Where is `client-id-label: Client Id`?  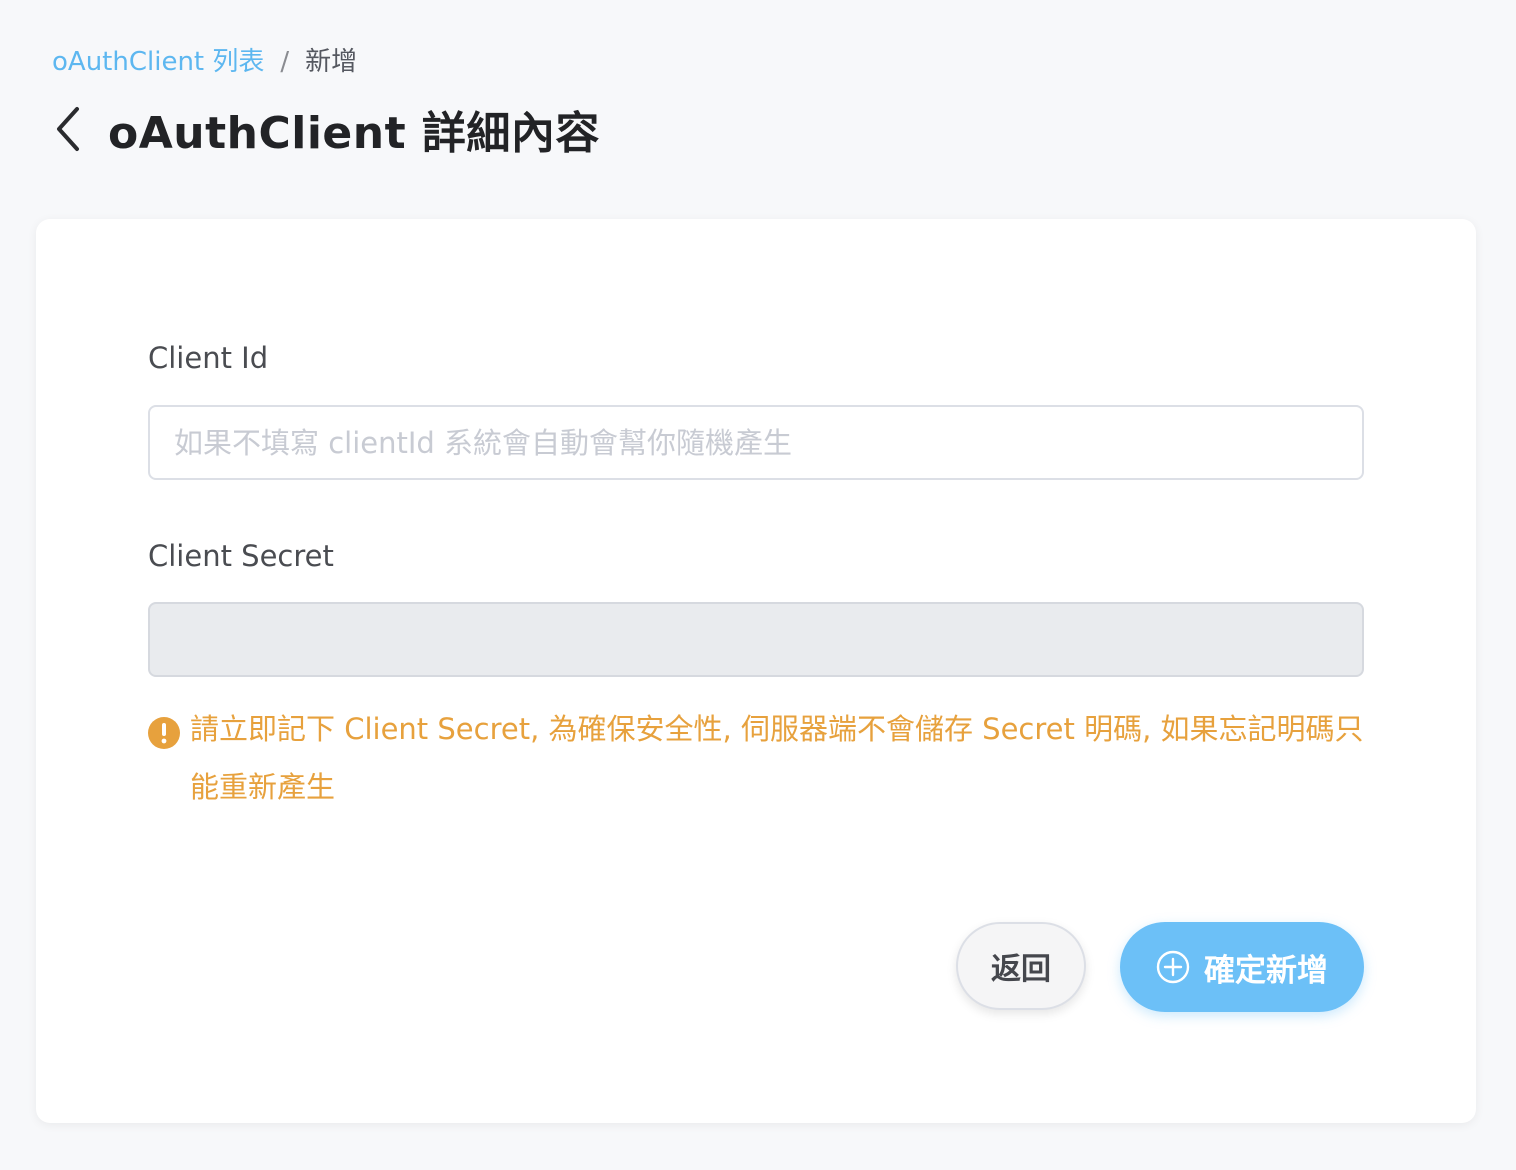
client-id-label: Client Id is located at coordinates (208, 358).